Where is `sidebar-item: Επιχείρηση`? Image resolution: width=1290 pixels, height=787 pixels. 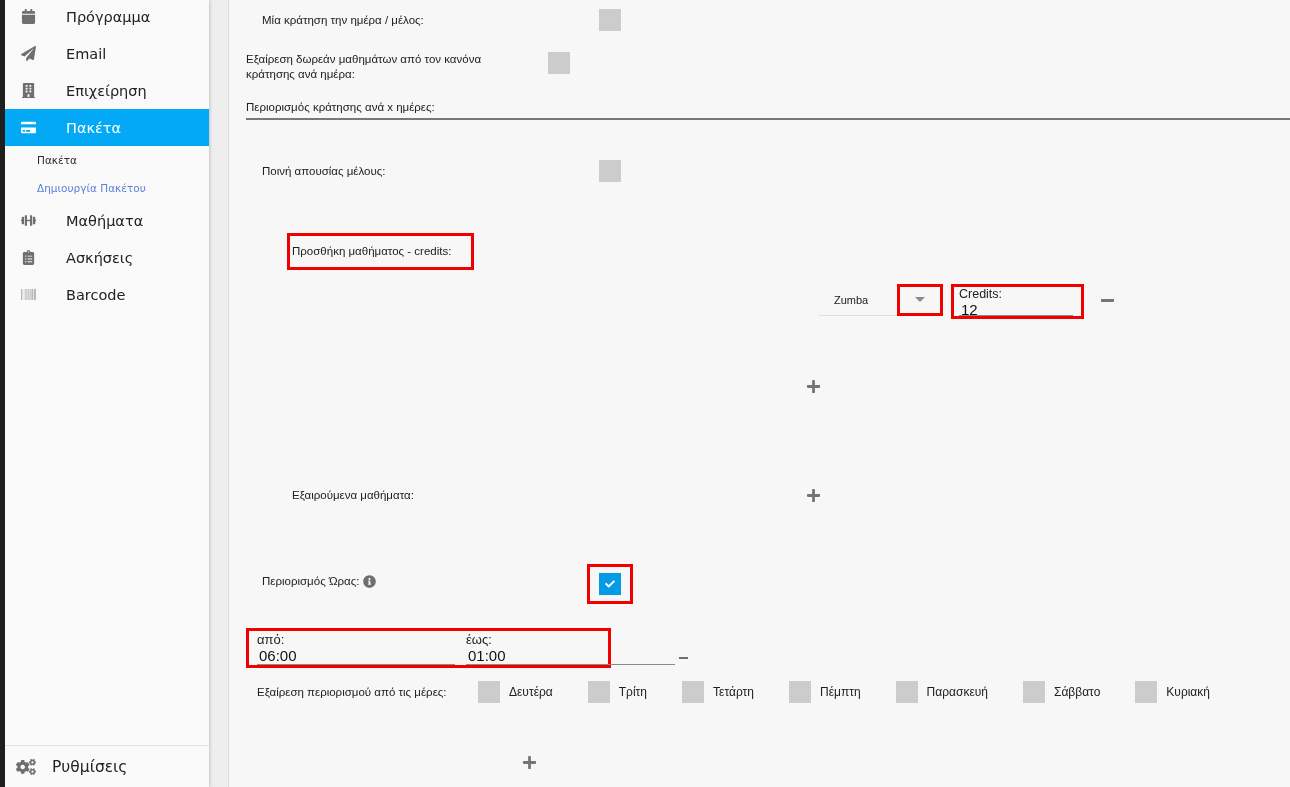
sidebar-item: Επιχείρηση is located at coordinates (107, 90).